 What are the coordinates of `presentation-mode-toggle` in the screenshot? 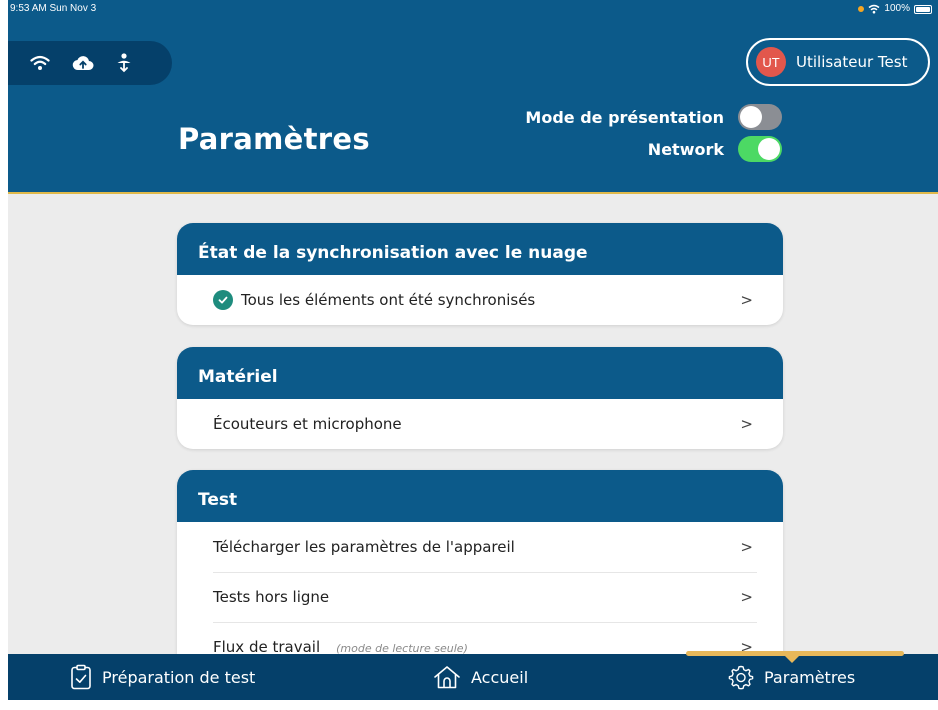 It's located at (760, 117).